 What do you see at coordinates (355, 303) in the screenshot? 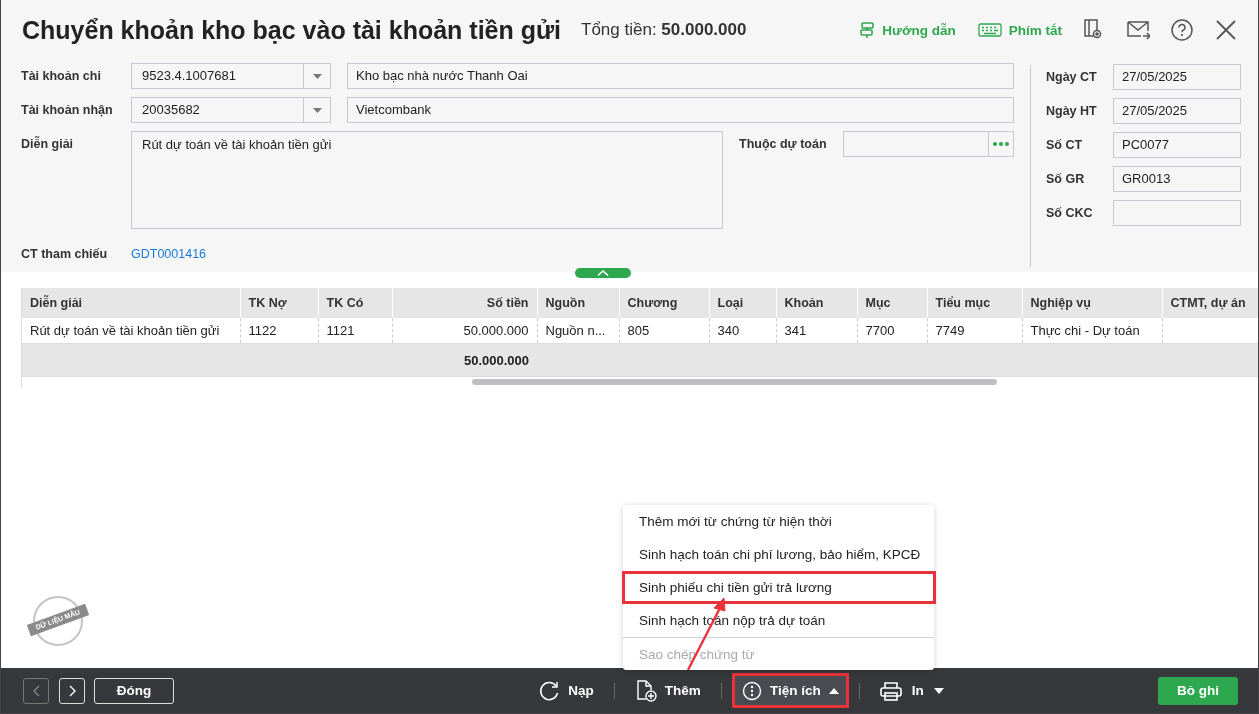
I see `column-header: TK Có` at bounding box center [355, 303].